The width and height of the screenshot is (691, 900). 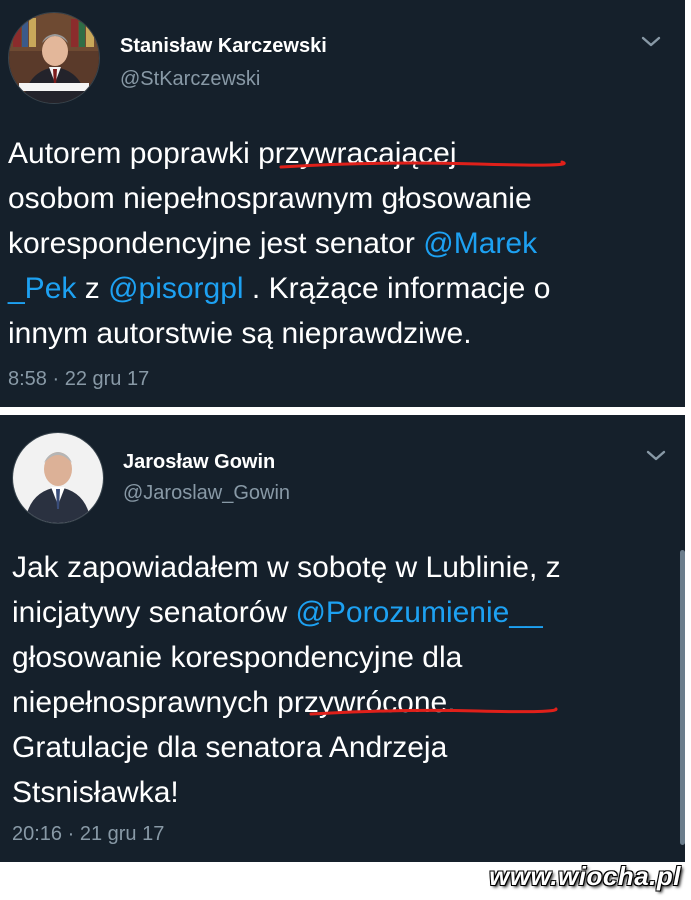 I want to click on text-segment: z, so click(x=92, y=288).